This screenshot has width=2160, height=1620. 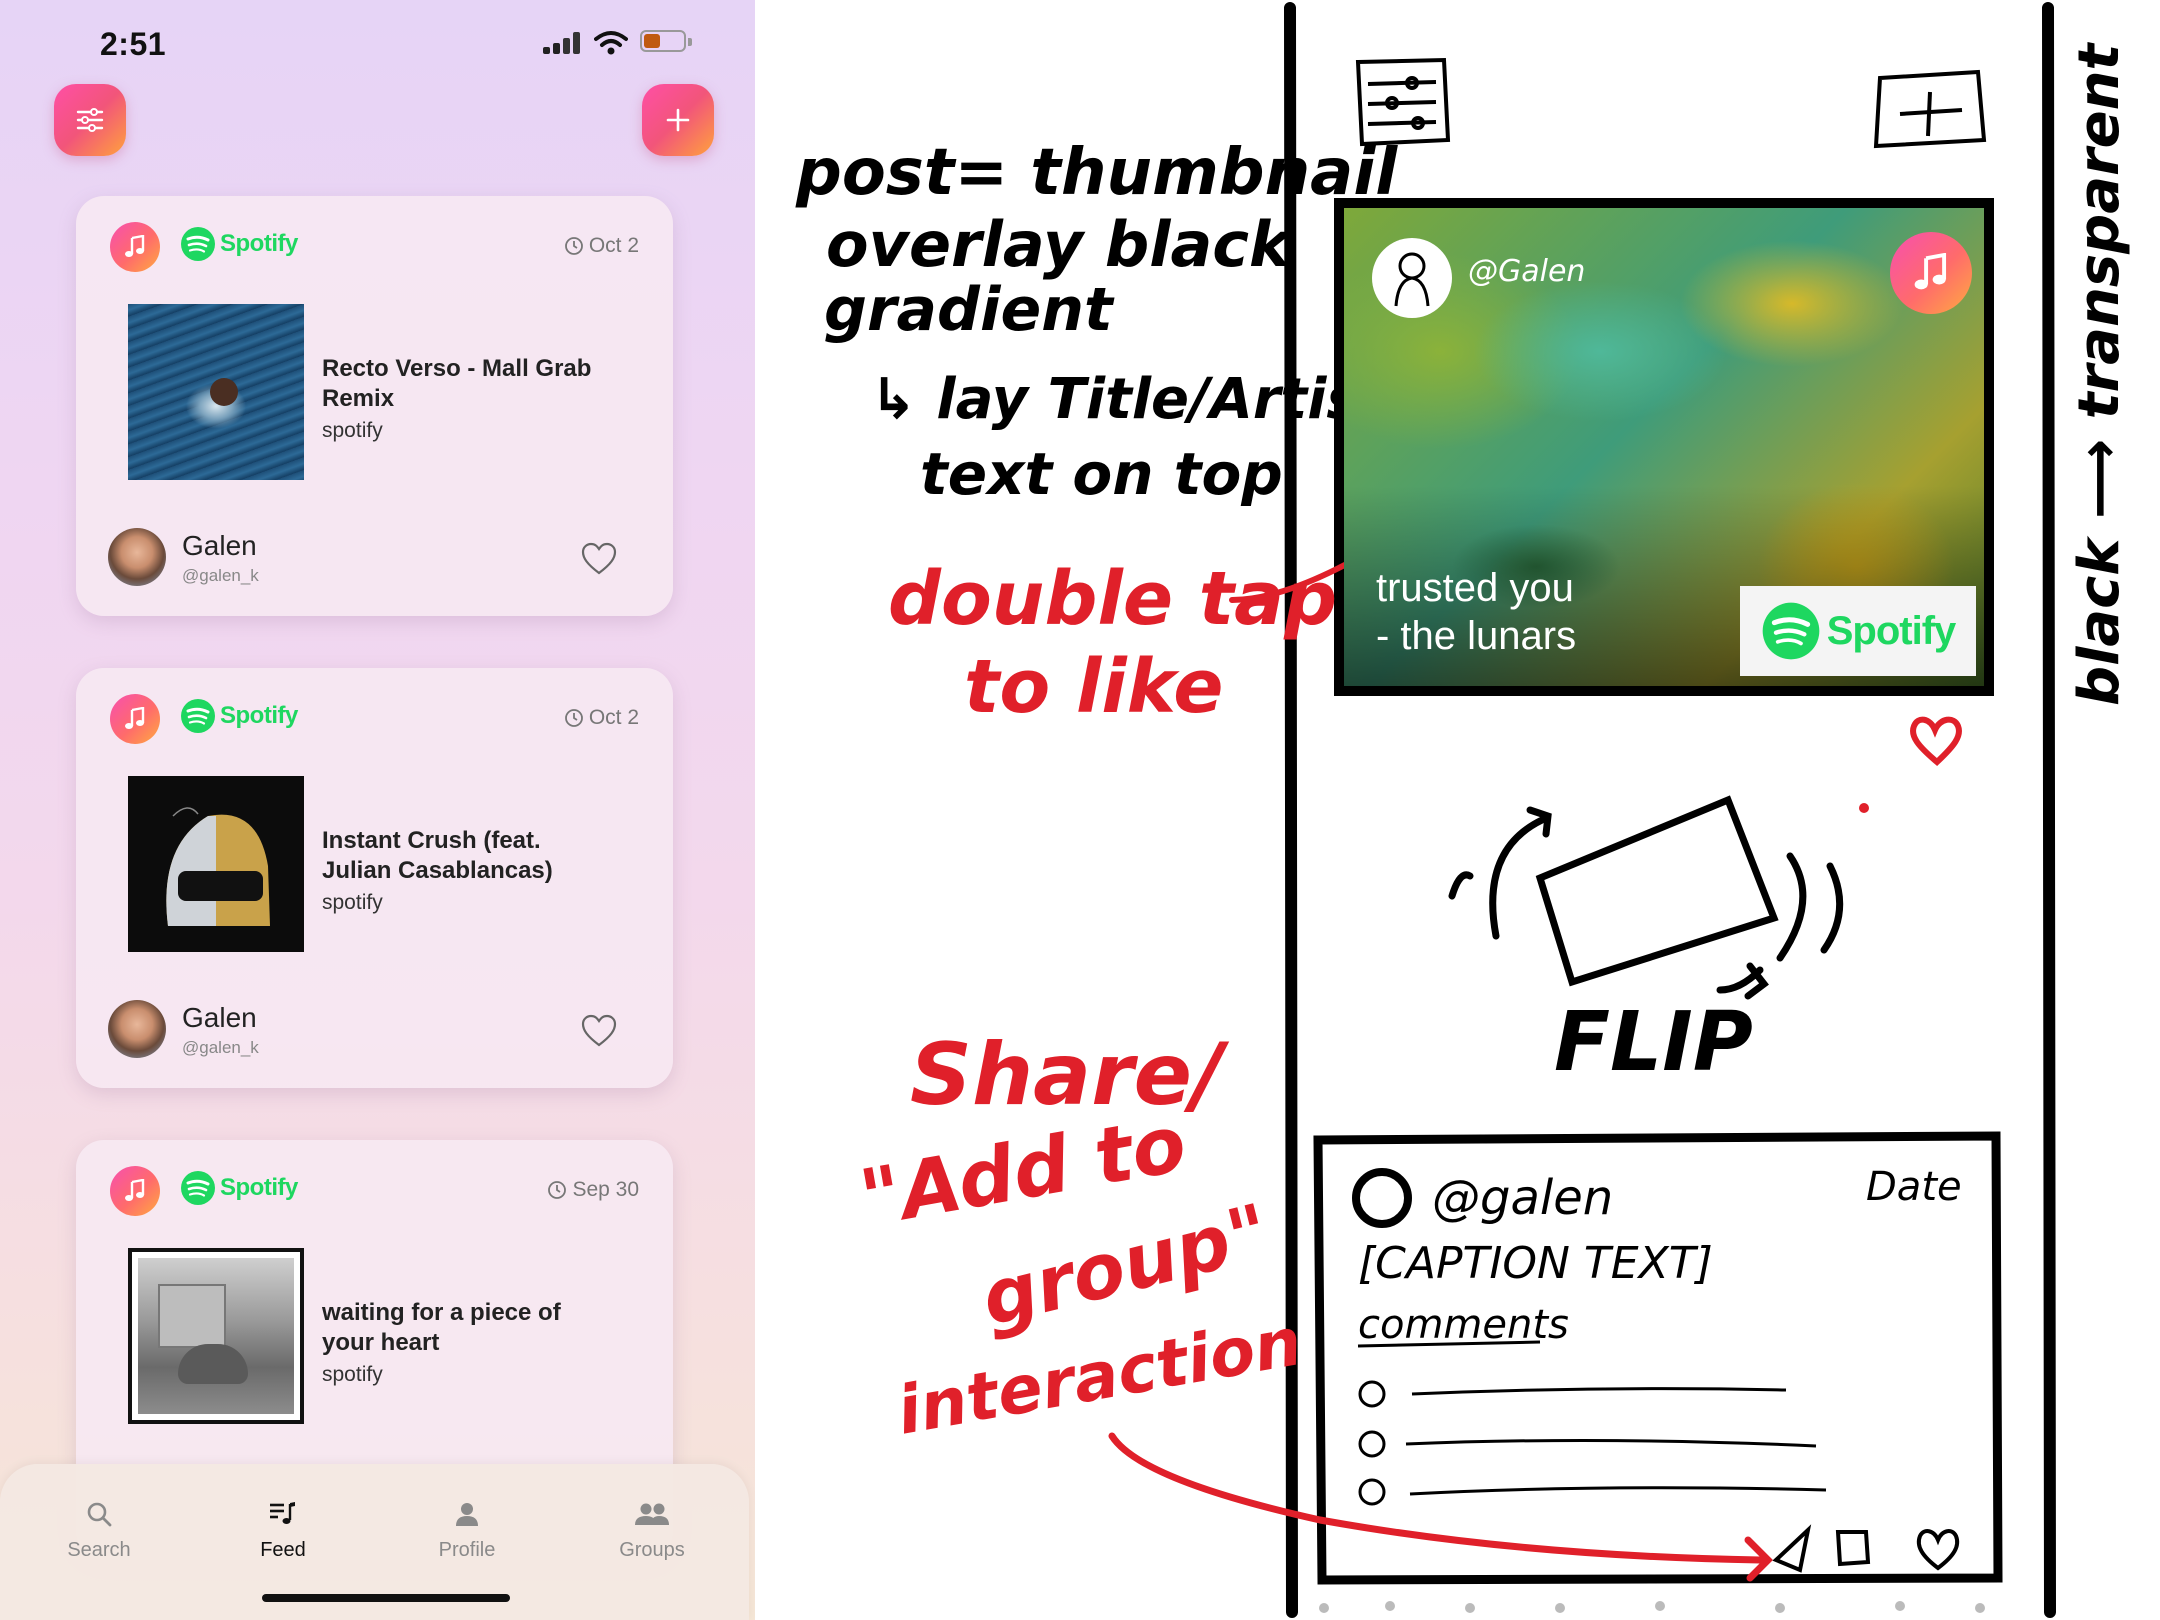 I want to click on comment-lines, so click(x=1592, y=1443).